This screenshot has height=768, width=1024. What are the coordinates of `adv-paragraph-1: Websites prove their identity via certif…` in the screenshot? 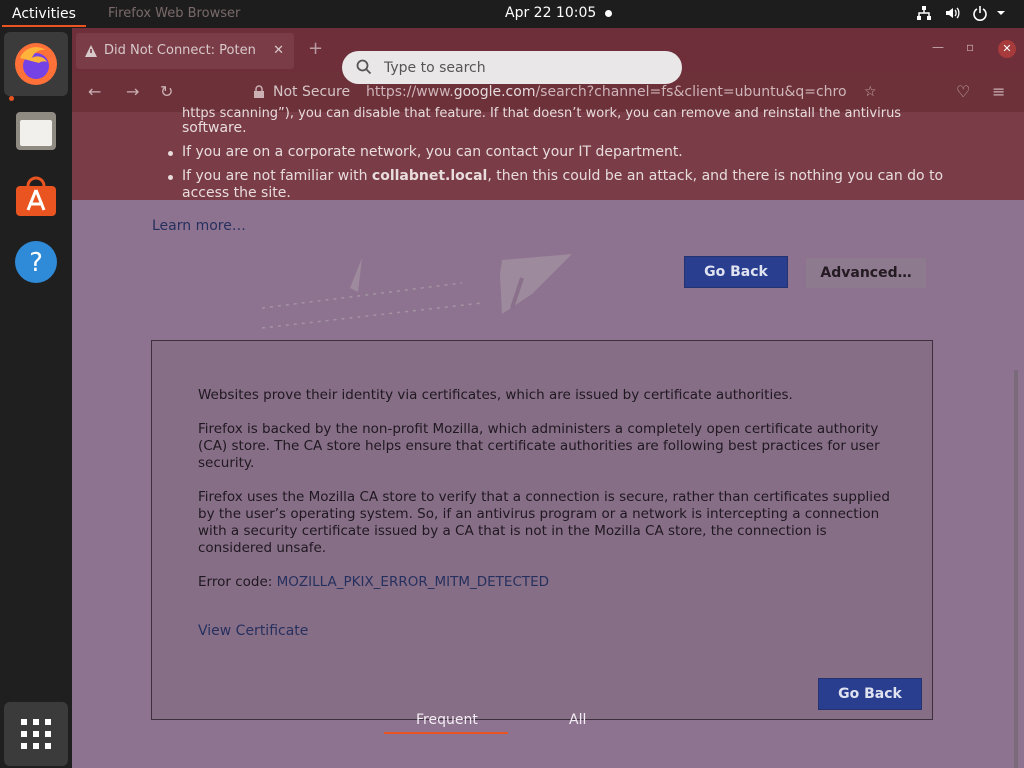 It's located at (495, 395).